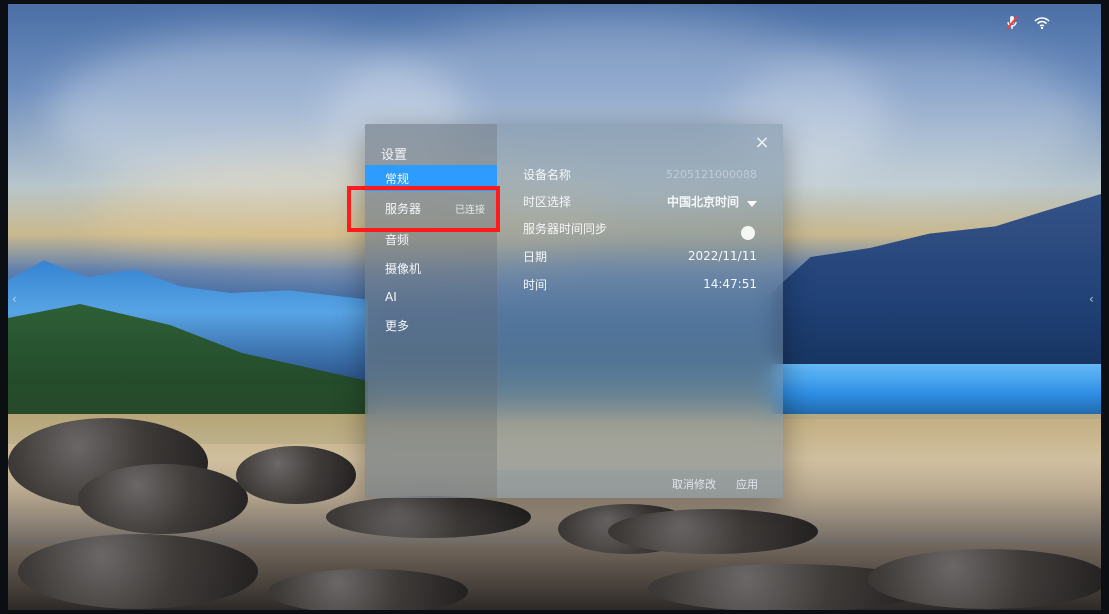 The image size is (1109, 614). Describe the element at coordinates (694, 484) in the screenshot. I see `cancel-changes-button: 取消修改` at that location.